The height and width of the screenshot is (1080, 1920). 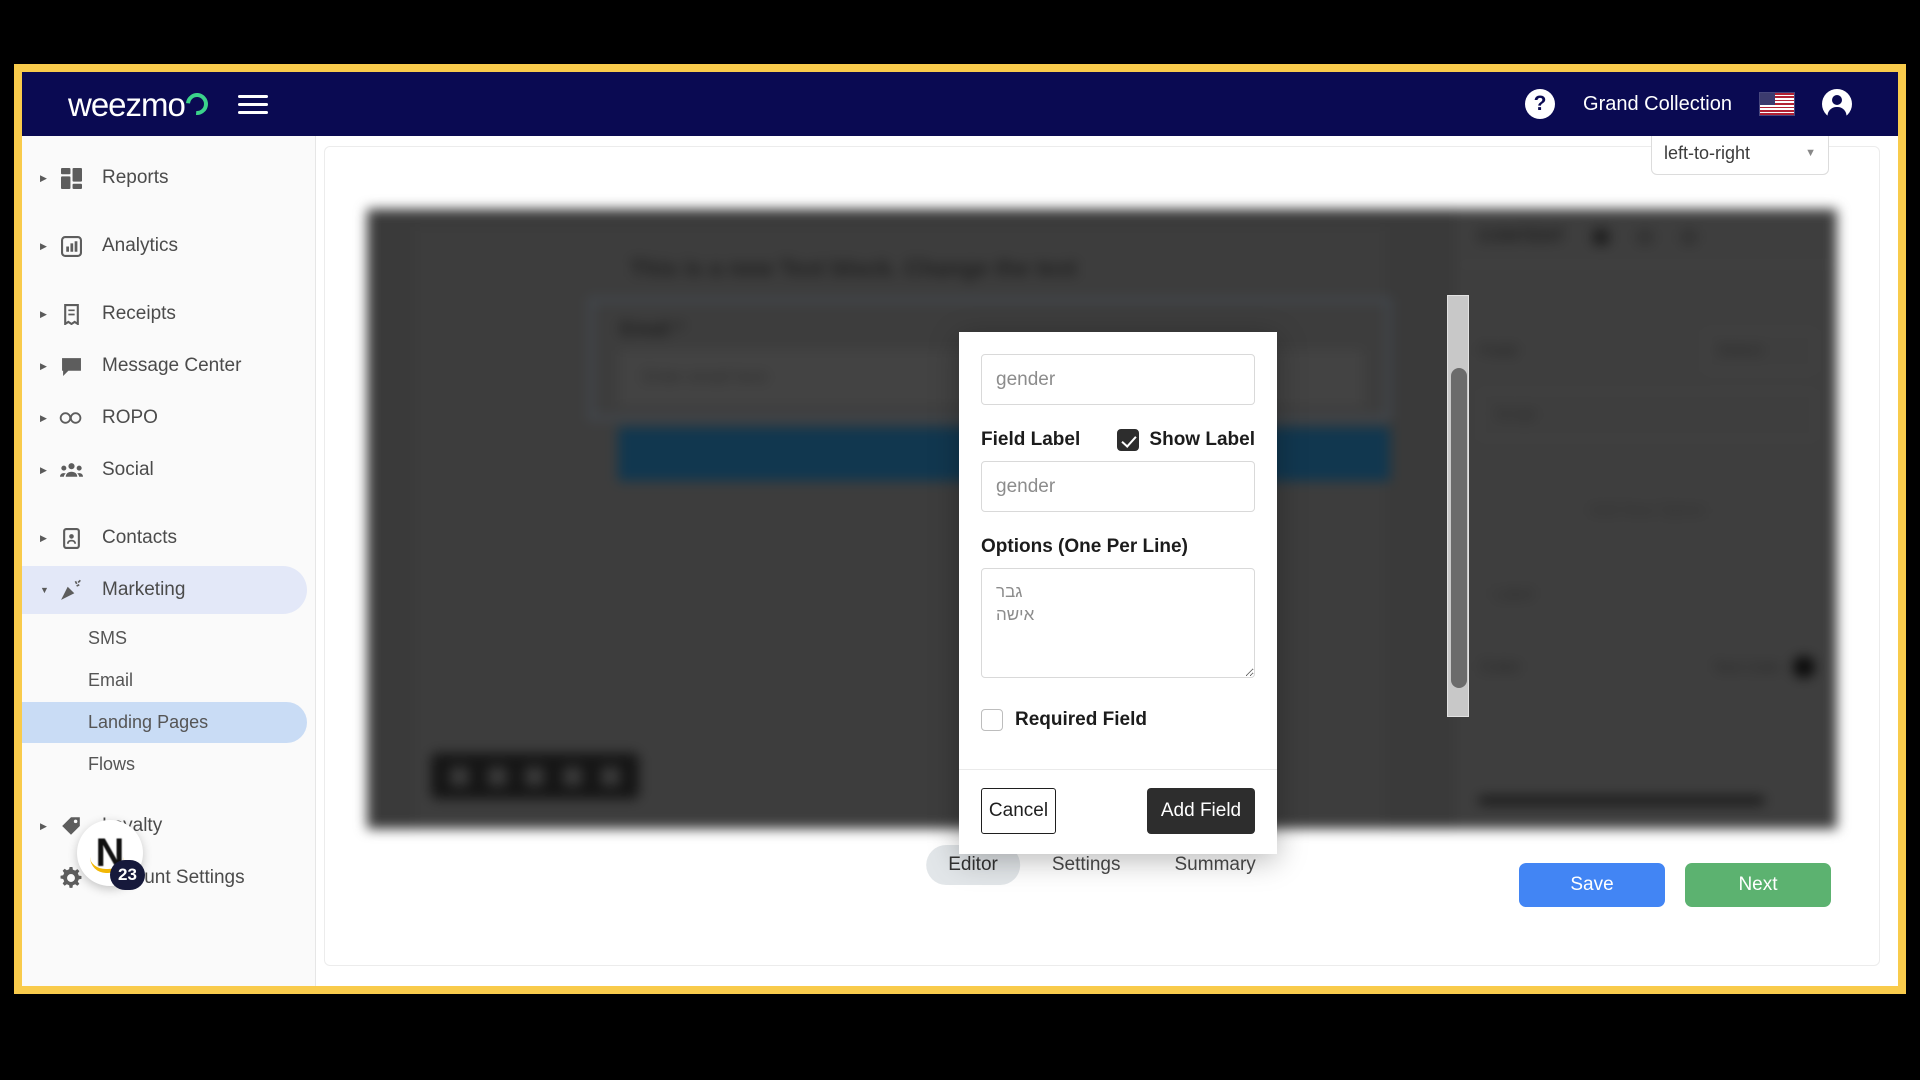 I want to click on add-field-button: Add Field, so click(x=1201, y=811).